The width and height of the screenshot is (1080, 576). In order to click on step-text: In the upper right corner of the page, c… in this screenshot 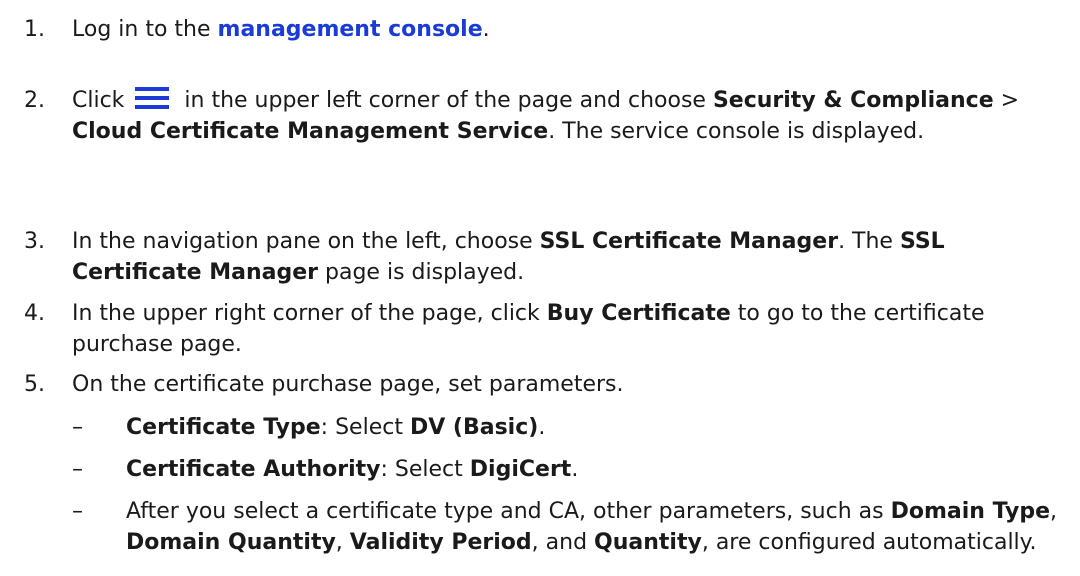, I will do `click(572, 329)`.